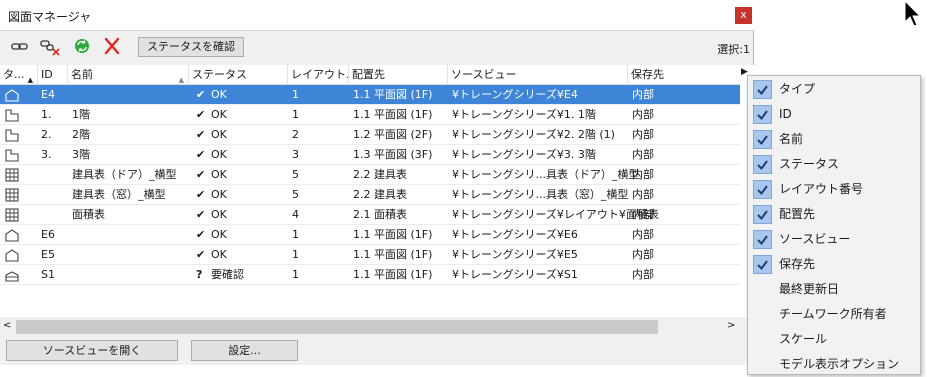  I want to click on cell-placement: 1.1 平面図 (1F), so click(393, 114).